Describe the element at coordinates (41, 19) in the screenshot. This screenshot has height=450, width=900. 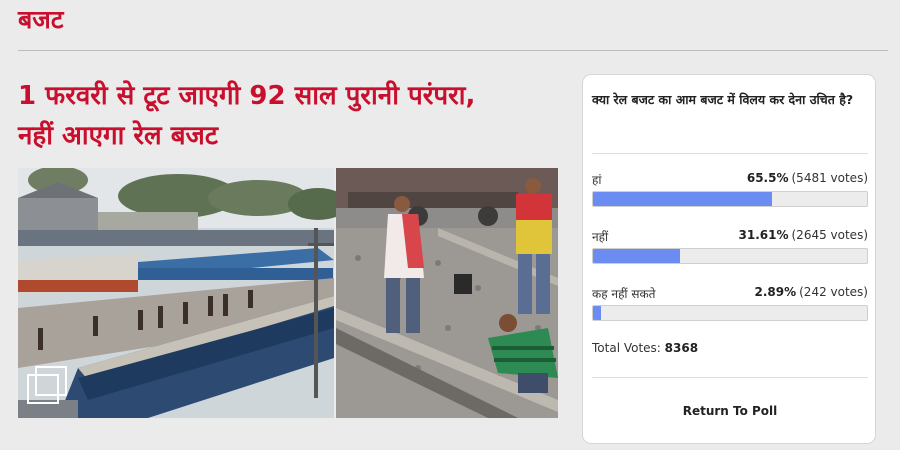
I see `section-title: बजट` at that location.